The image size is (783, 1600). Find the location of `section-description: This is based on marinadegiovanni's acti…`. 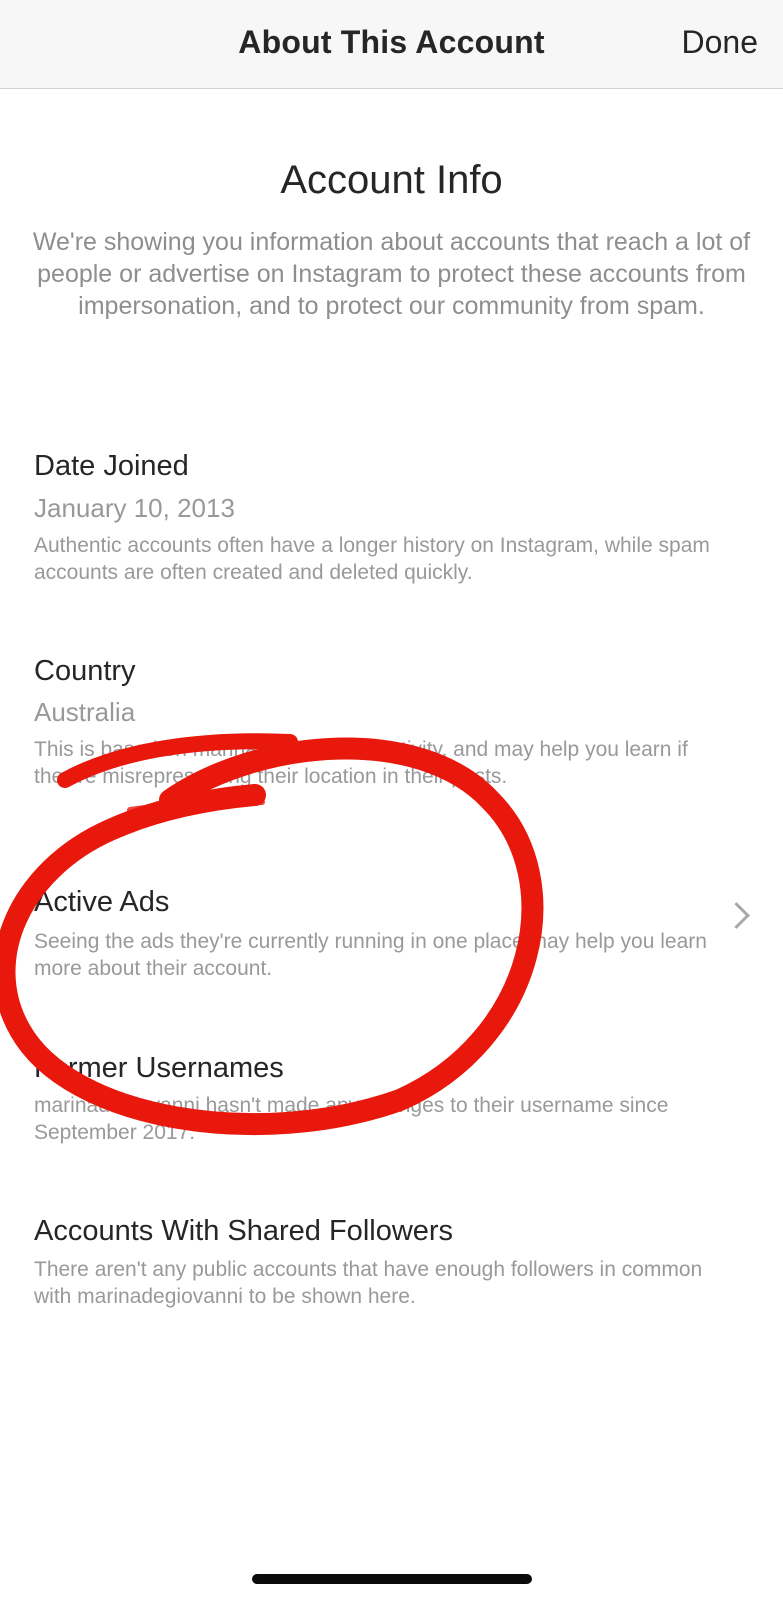

section-description: This is based on marinadegiovanni's acti… is located at coordinates (361, 763).